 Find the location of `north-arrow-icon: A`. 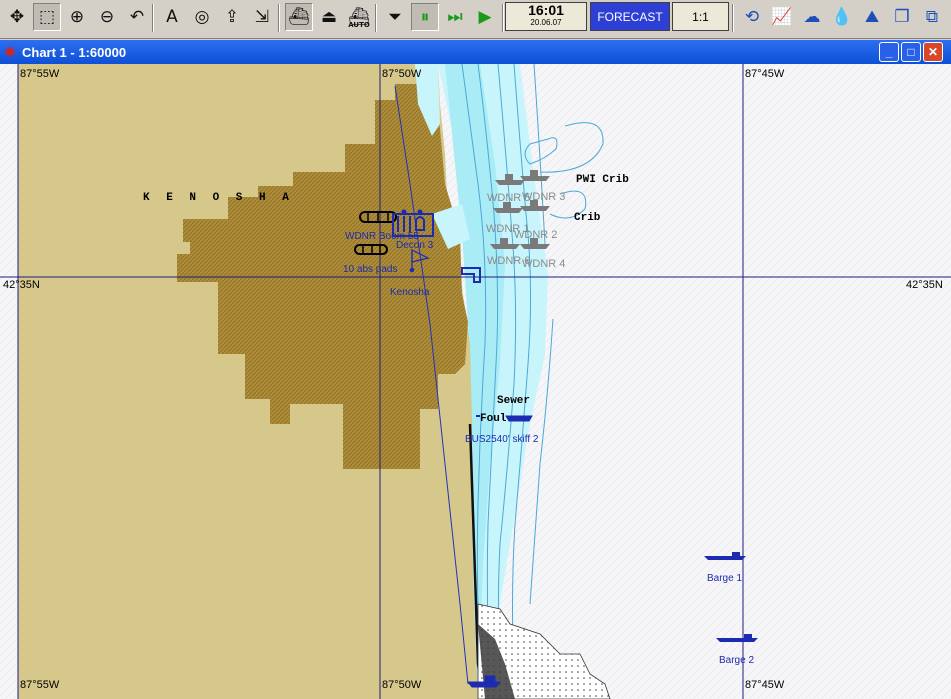

north-arrow-icon: A is located at coordinates (172, 17).